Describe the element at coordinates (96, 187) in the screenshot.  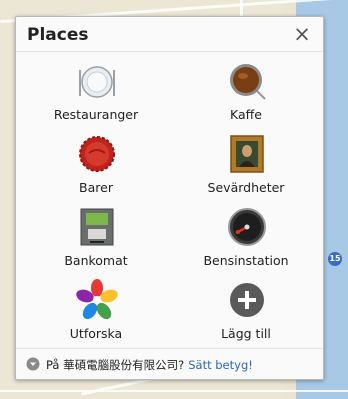
I see `place-label: Barer` at that location.